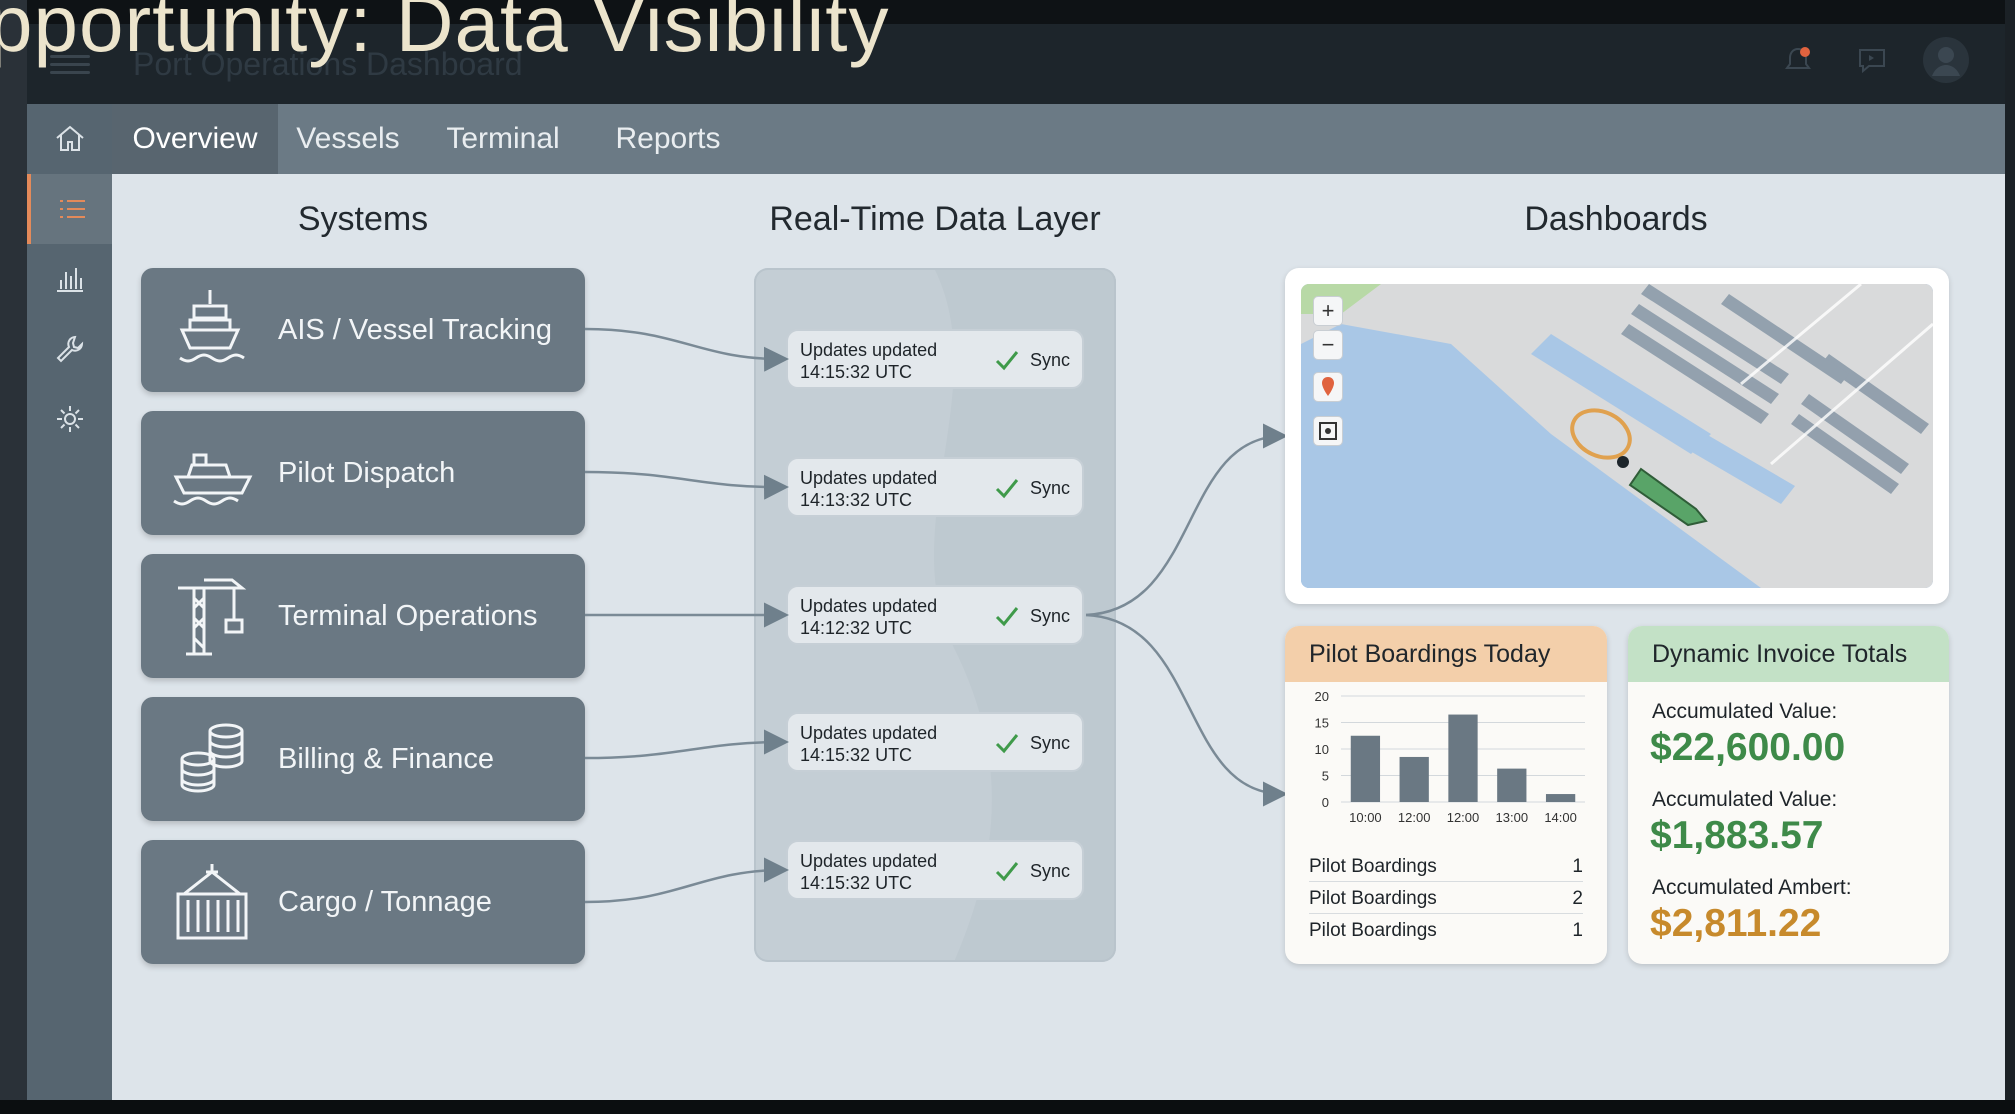 The width and height of the screenshot is (2015, 1114). I want to click on container-icon, so click(212, 902).